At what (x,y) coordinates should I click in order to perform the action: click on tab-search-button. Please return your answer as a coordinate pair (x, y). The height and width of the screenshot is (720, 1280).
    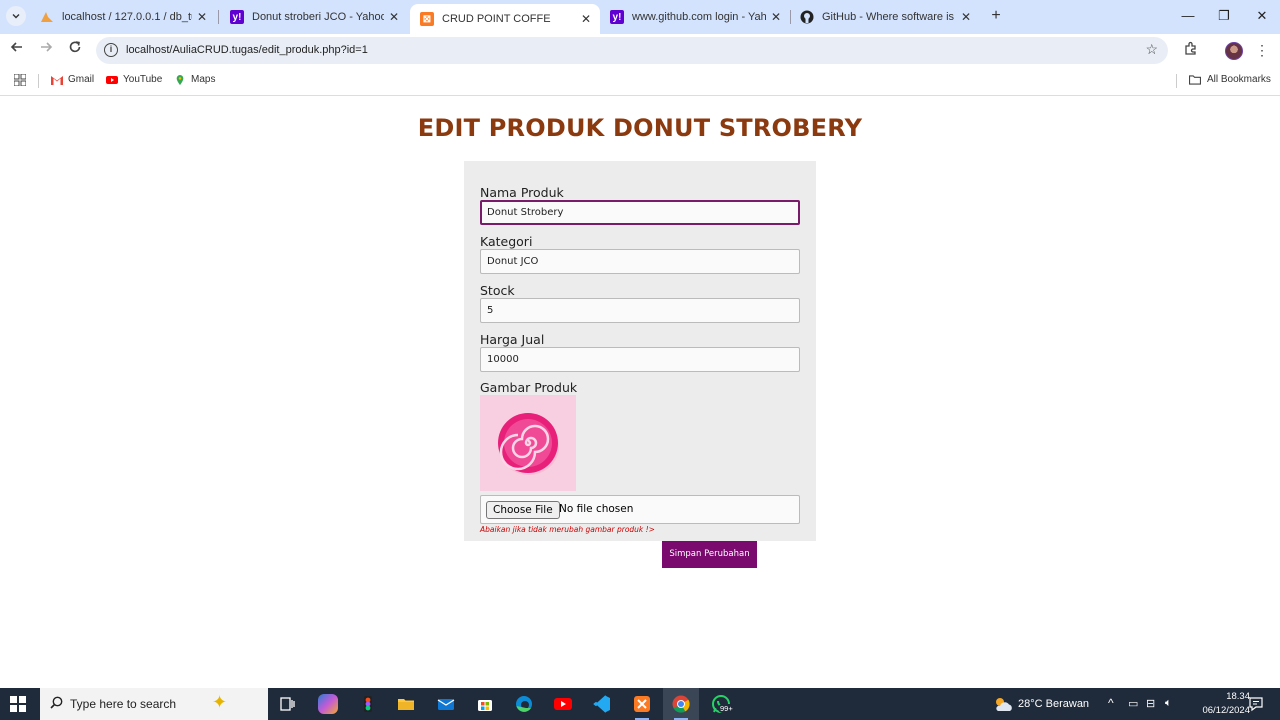
    Looking at the image, I should click on (16, 16).